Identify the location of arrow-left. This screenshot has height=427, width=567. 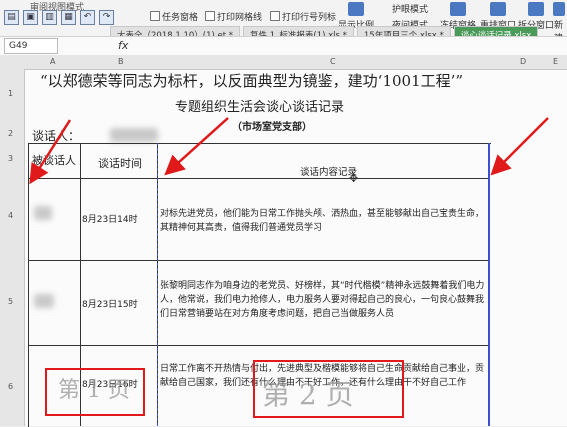
(50, 152).